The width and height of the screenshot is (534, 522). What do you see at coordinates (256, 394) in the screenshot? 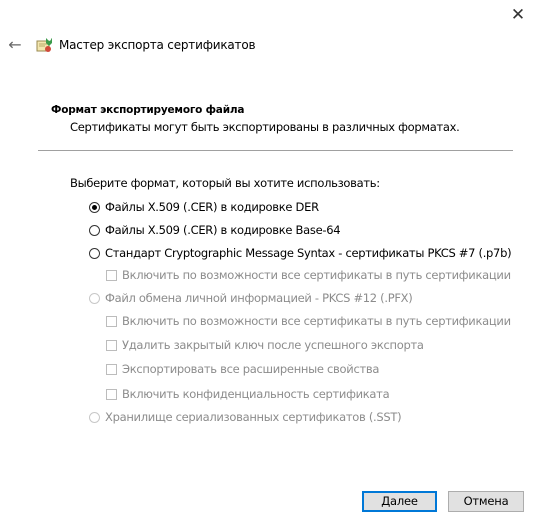
I see `option-label: Включить конфиденциальность сертификата` at bounding box center [256, 394].